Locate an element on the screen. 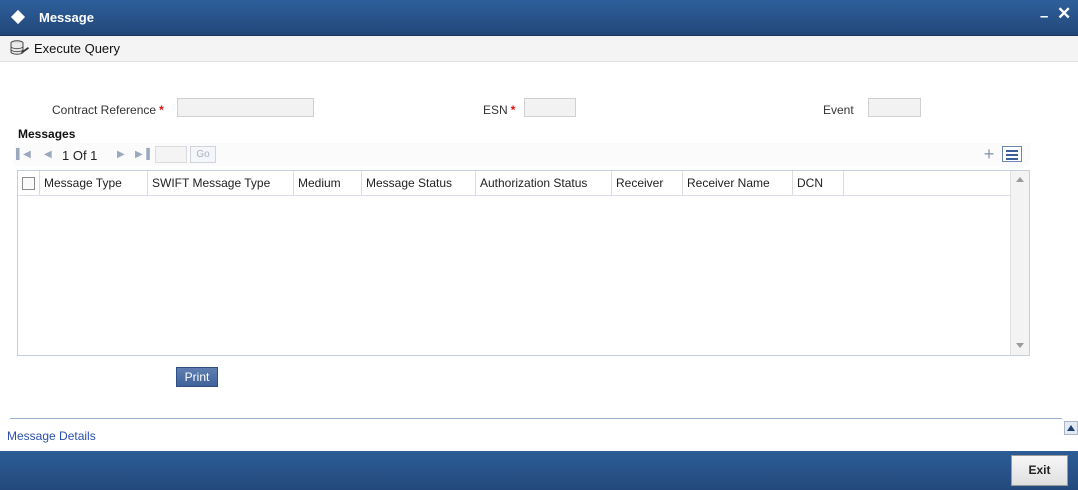  page-number-input is located at coordinates (171, 154).